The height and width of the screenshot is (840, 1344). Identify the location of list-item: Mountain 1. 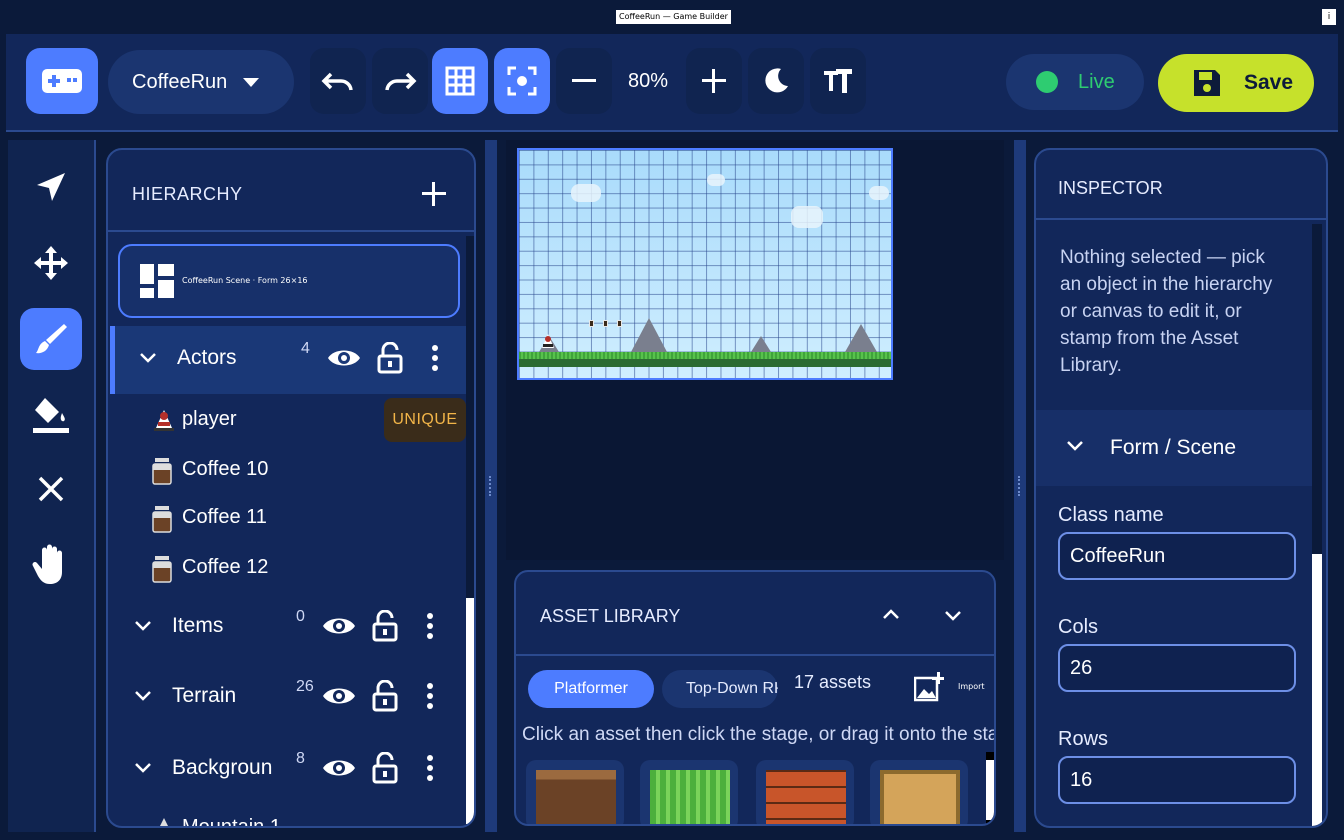
(308, 816).